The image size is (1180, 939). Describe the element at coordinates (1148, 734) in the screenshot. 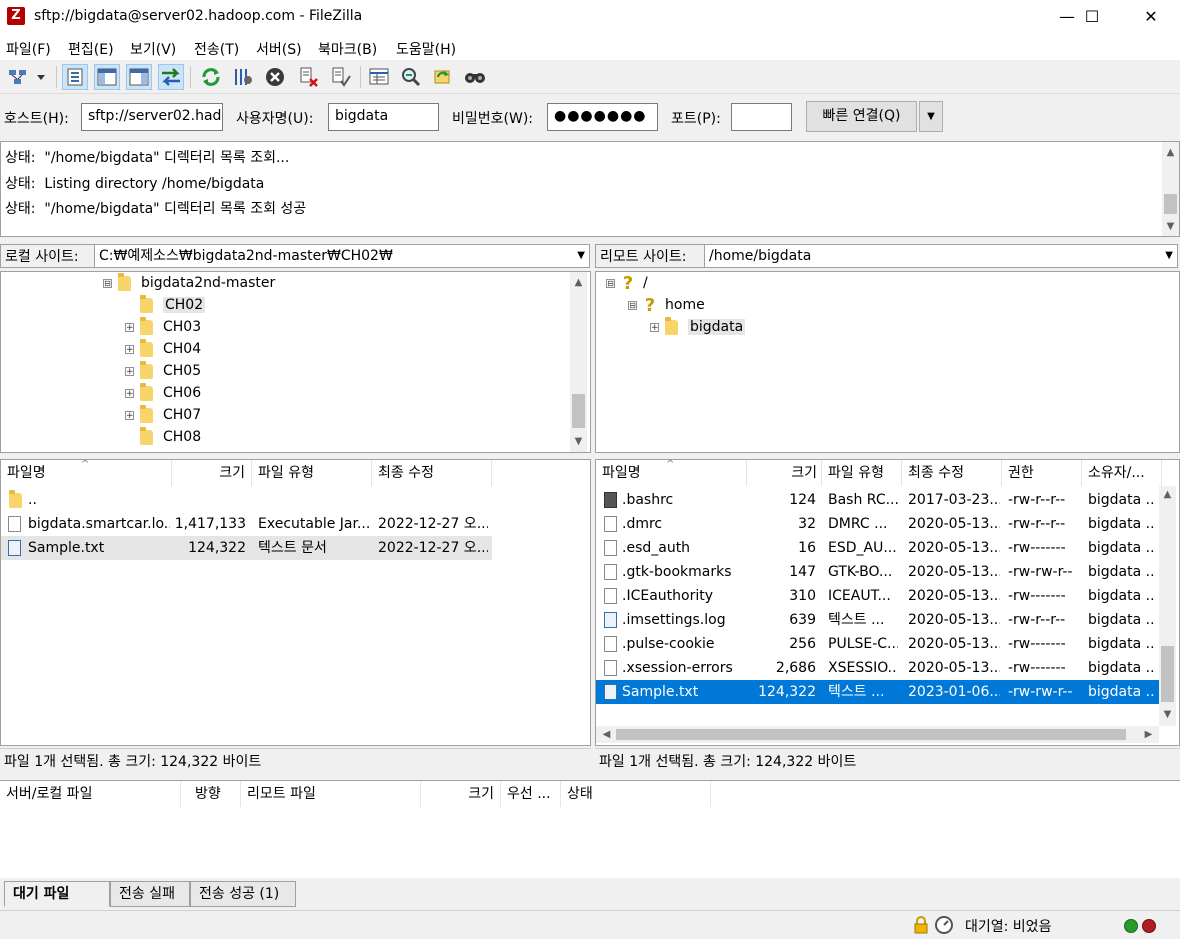

I see `scroll-right-icon: ▶` at that location.